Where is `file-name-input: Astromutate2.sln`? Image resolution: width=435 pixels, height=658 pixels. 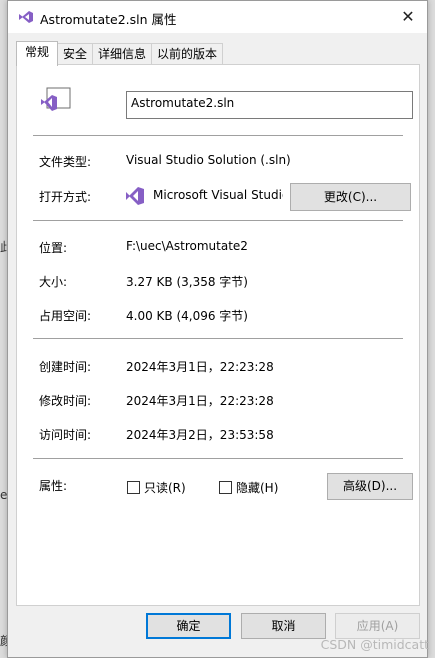
file-name-input: Astromutate2.sln is located at coordinates (269, 105).